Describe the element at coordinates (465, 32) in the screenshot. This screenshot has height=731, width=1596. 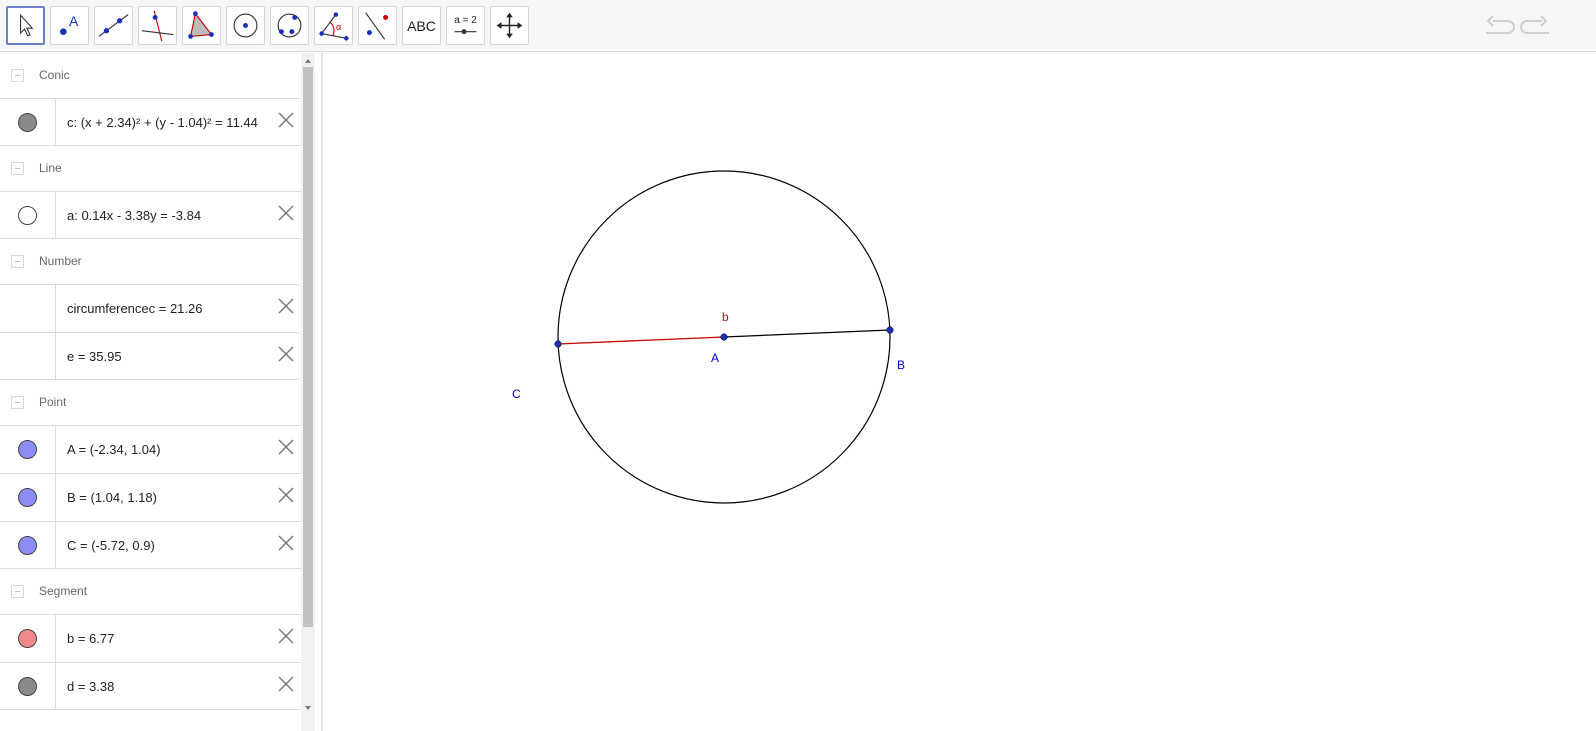
I see `slider-icon` at that location.